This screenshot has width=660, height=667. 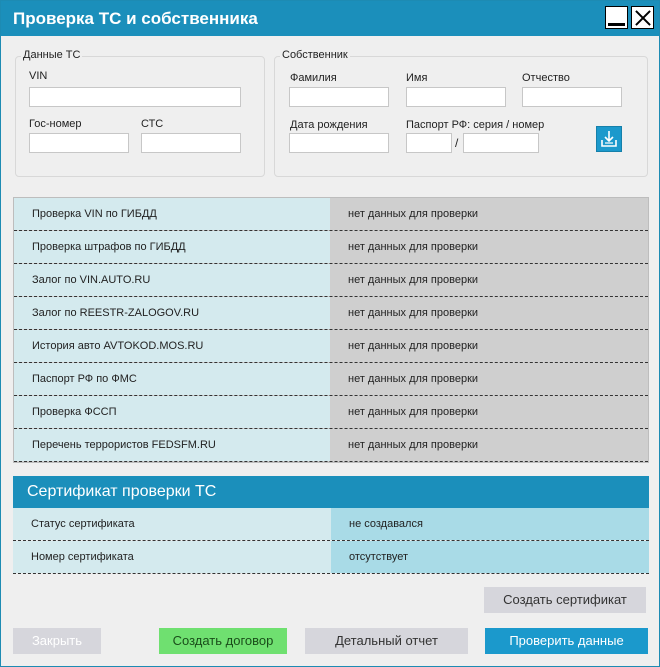 What do you see at coordinates (566, 641) in the screenshot?
I see `verify-data-button: Проверить данные` at bounding box center [566, 641].